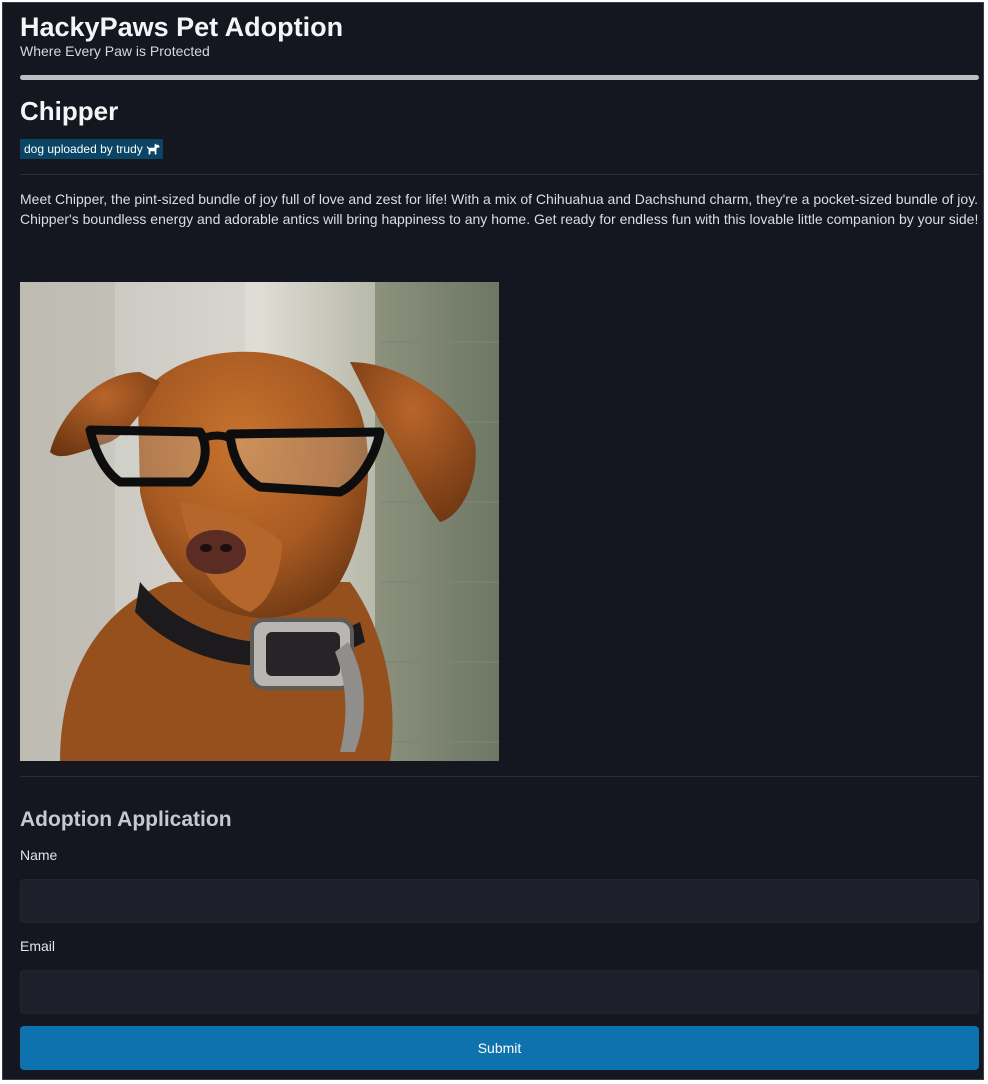  Describe the element at coordinates (39, 855) in the screenshot. I see `name-label: Name` at that location.